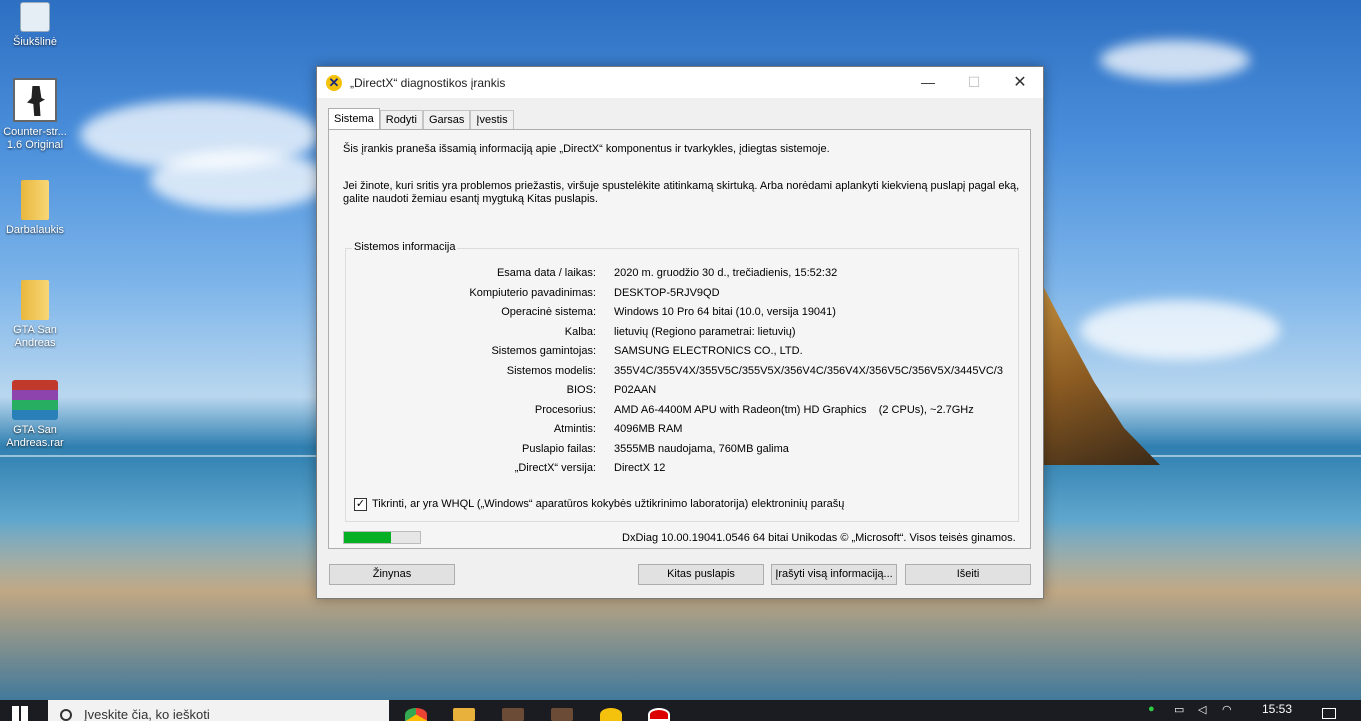 The width and height of the screenshot is (1361, 721). What do you see at coordinates (35, 42) in the screenshot?
I see `desktop-icon-label: Šiukšlinė` at bounding box center [35, 42].